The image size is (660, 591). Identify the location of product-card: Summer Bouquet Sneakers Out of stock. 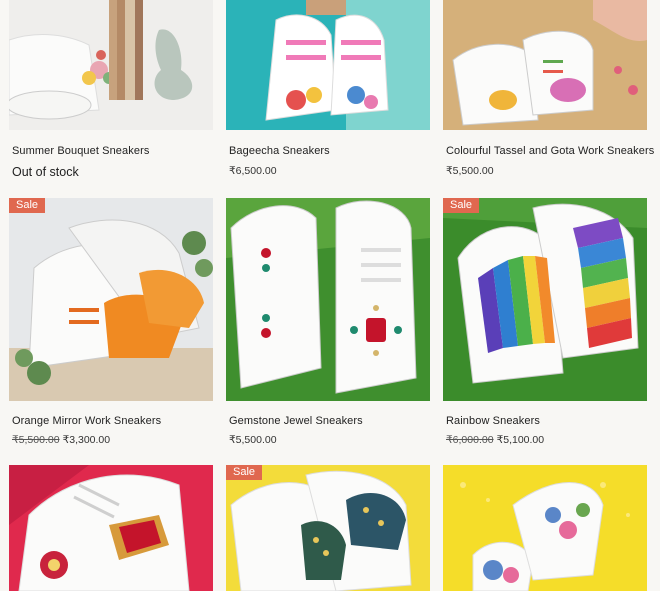
(111, 90).